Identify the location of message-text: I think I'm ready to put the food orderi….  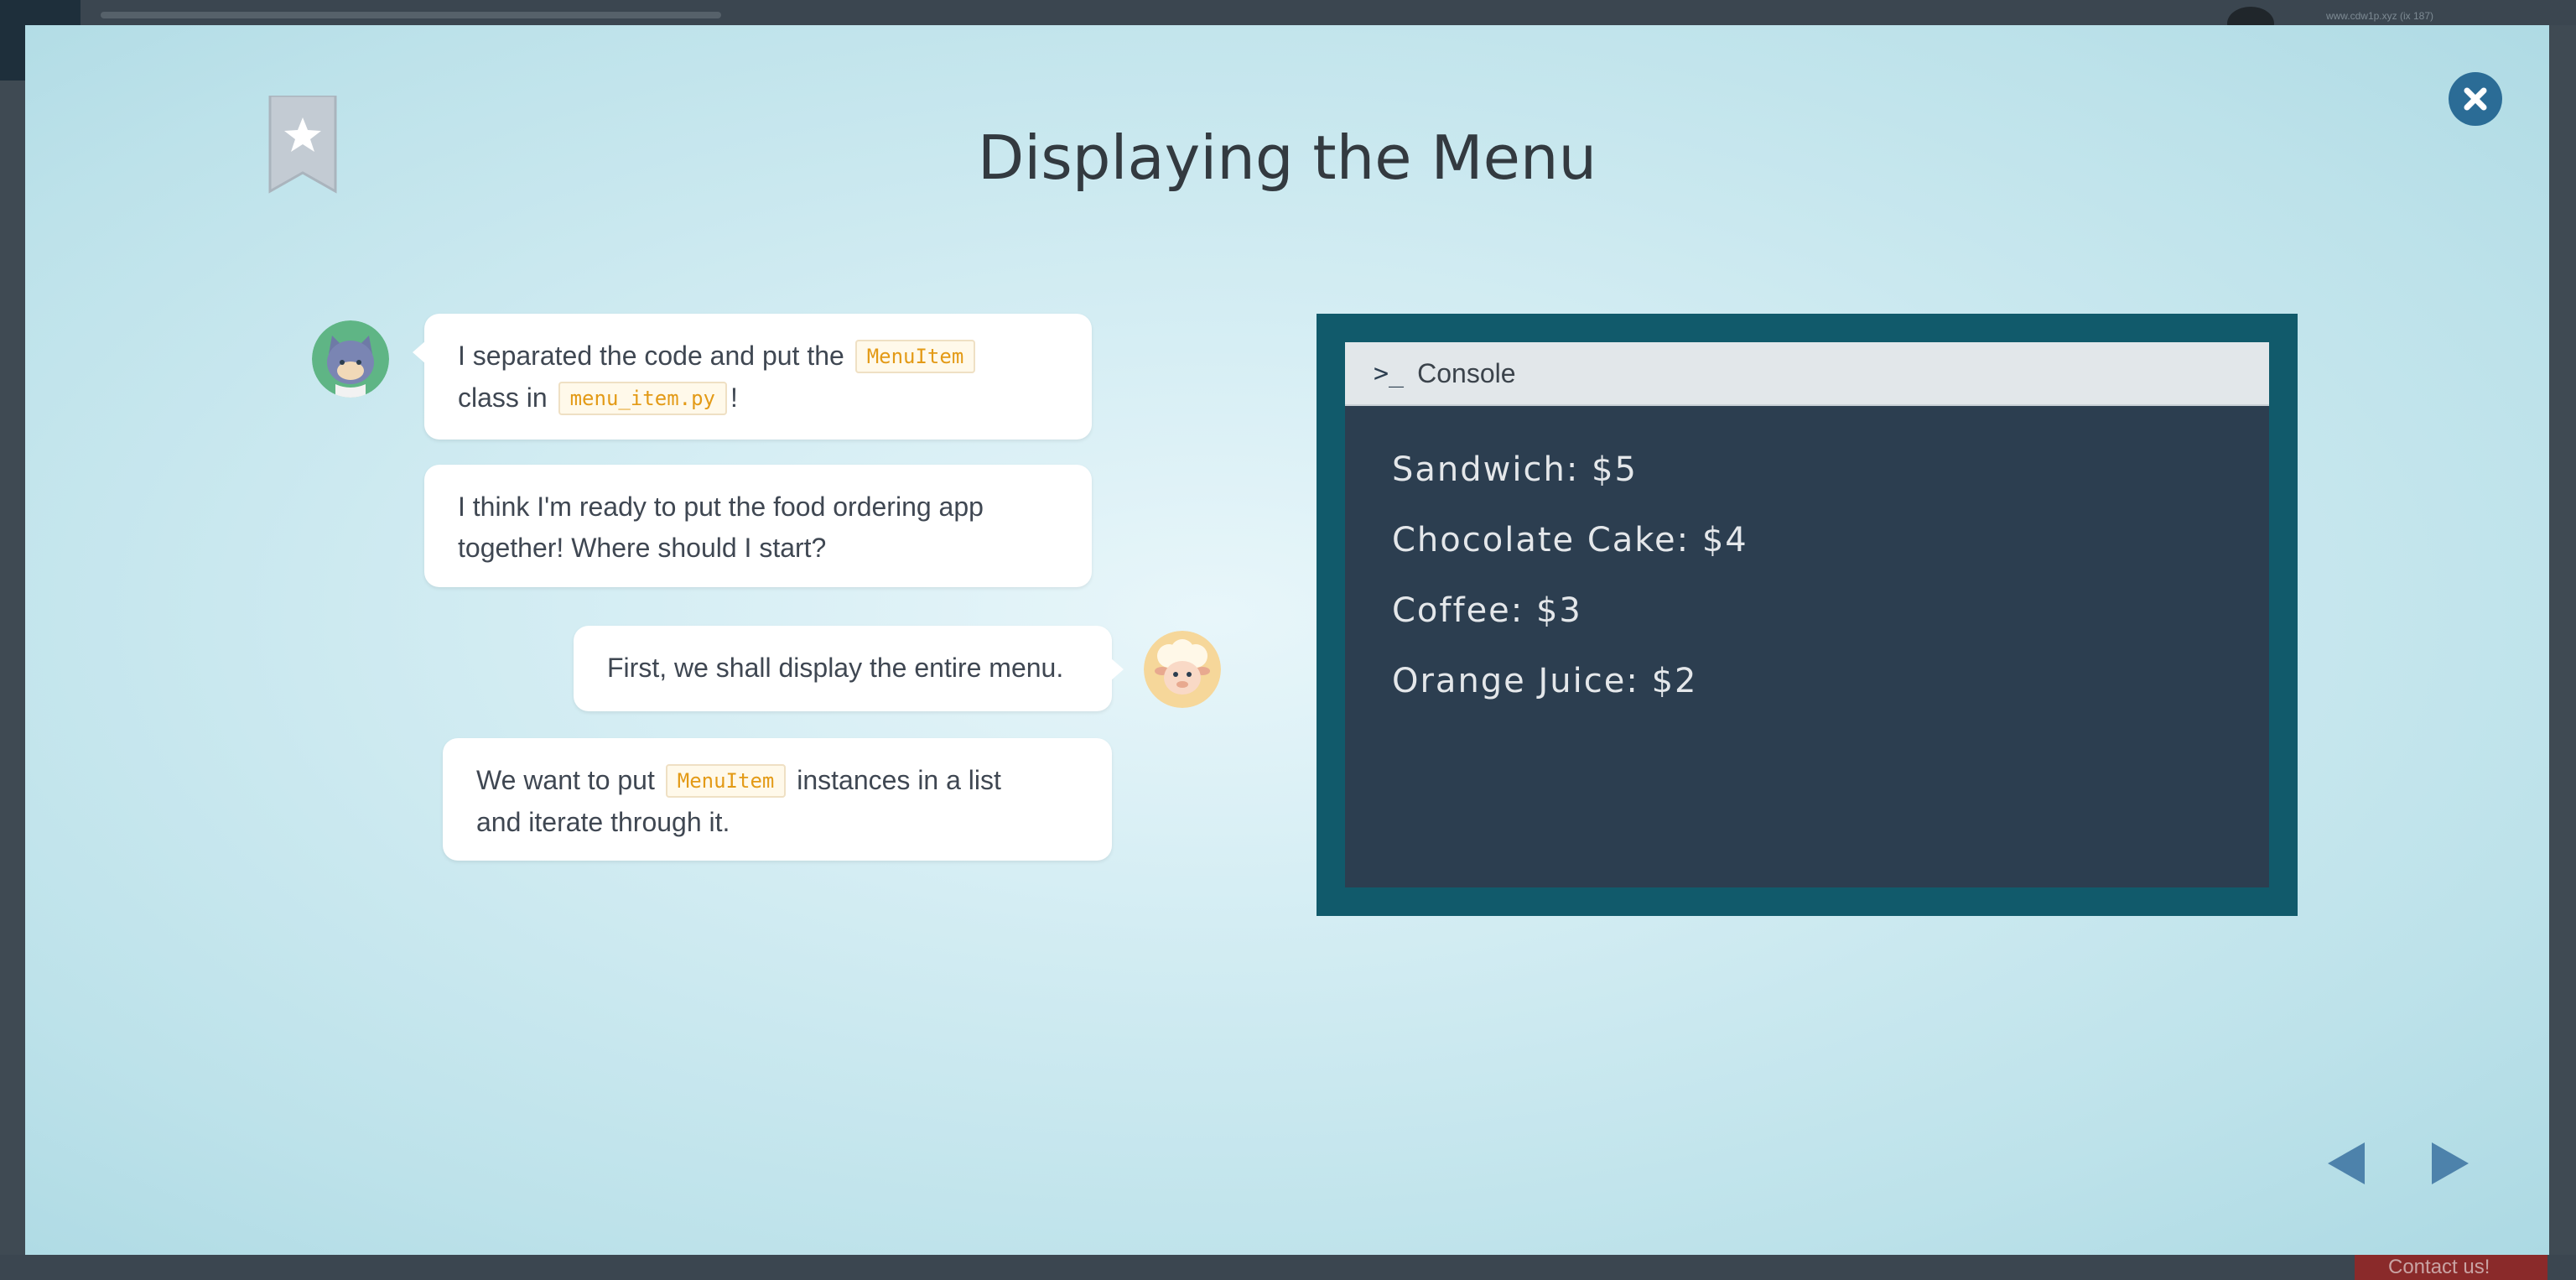
(721, 507).